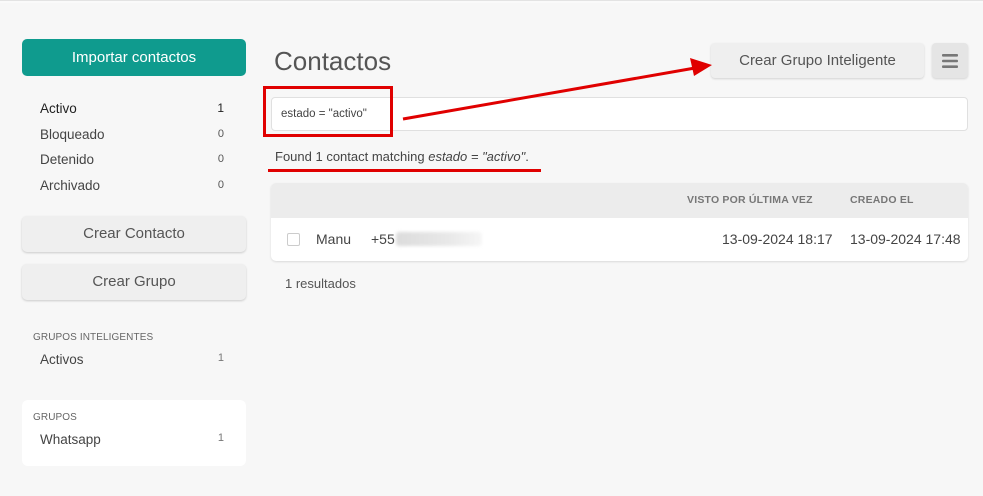 This screenshot has width=983, height=496. What do you see at coordinates (70, 439) in the screenshot?
I see `group-label: Whatsapp` at bounding box center [70, 439].